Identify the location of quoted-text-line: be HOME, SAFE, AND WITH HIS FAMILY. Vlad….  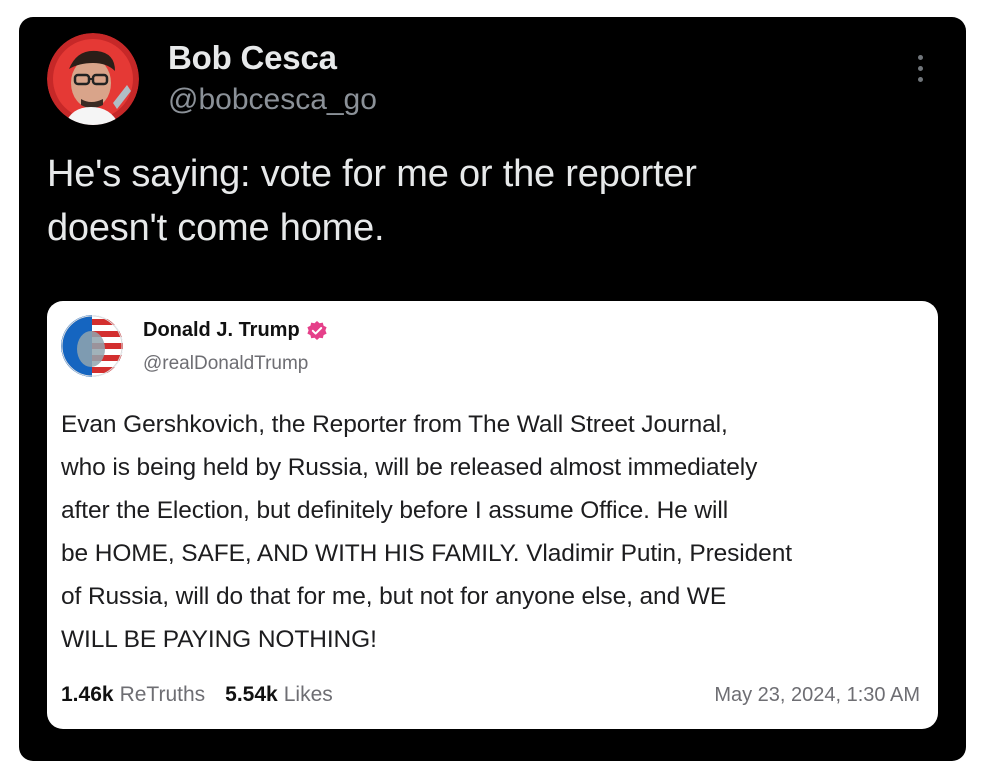
(426, 553).